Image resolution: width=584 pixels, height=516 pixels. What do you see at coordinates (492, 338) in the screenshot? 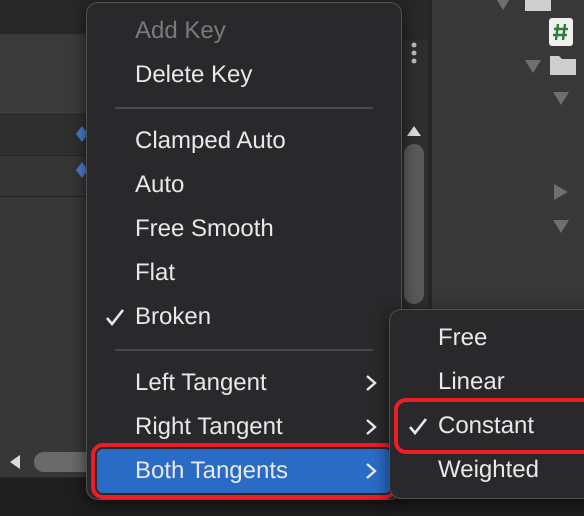
I see `menu-item: Free` at bounding box center [492, 338].